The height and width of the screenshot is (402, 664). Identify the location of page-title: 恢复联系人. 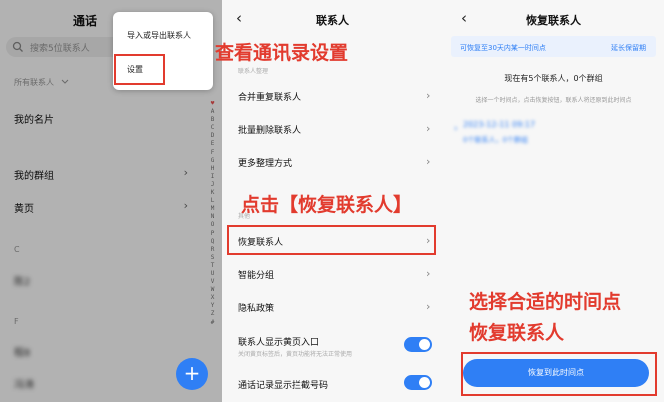
(553, 20).